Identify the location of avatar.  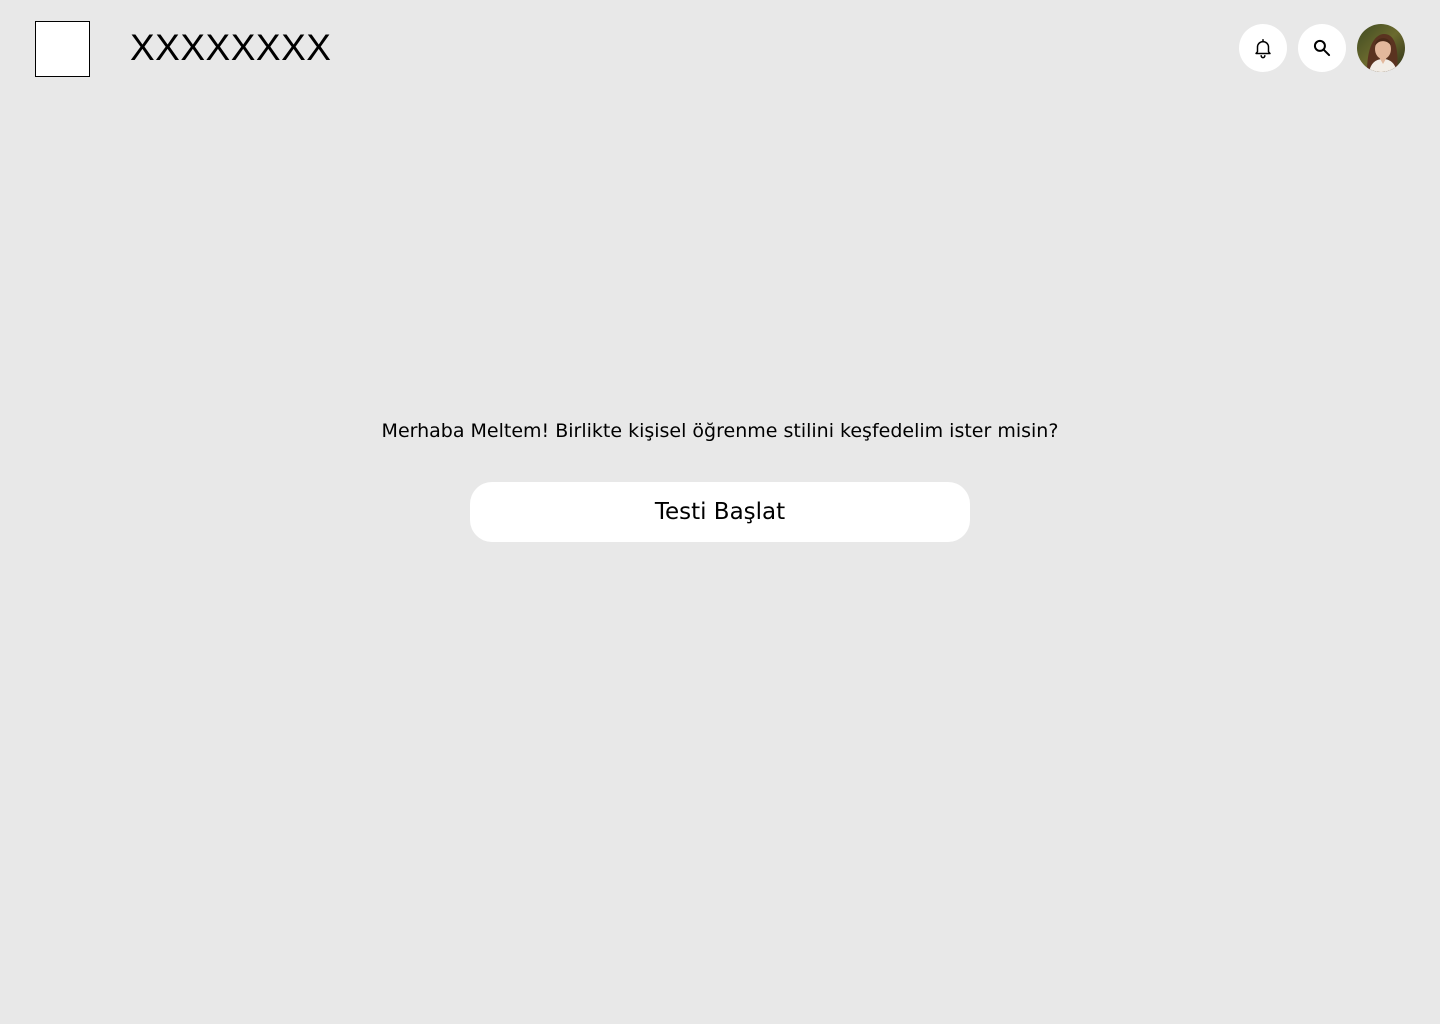
(1381, 48).